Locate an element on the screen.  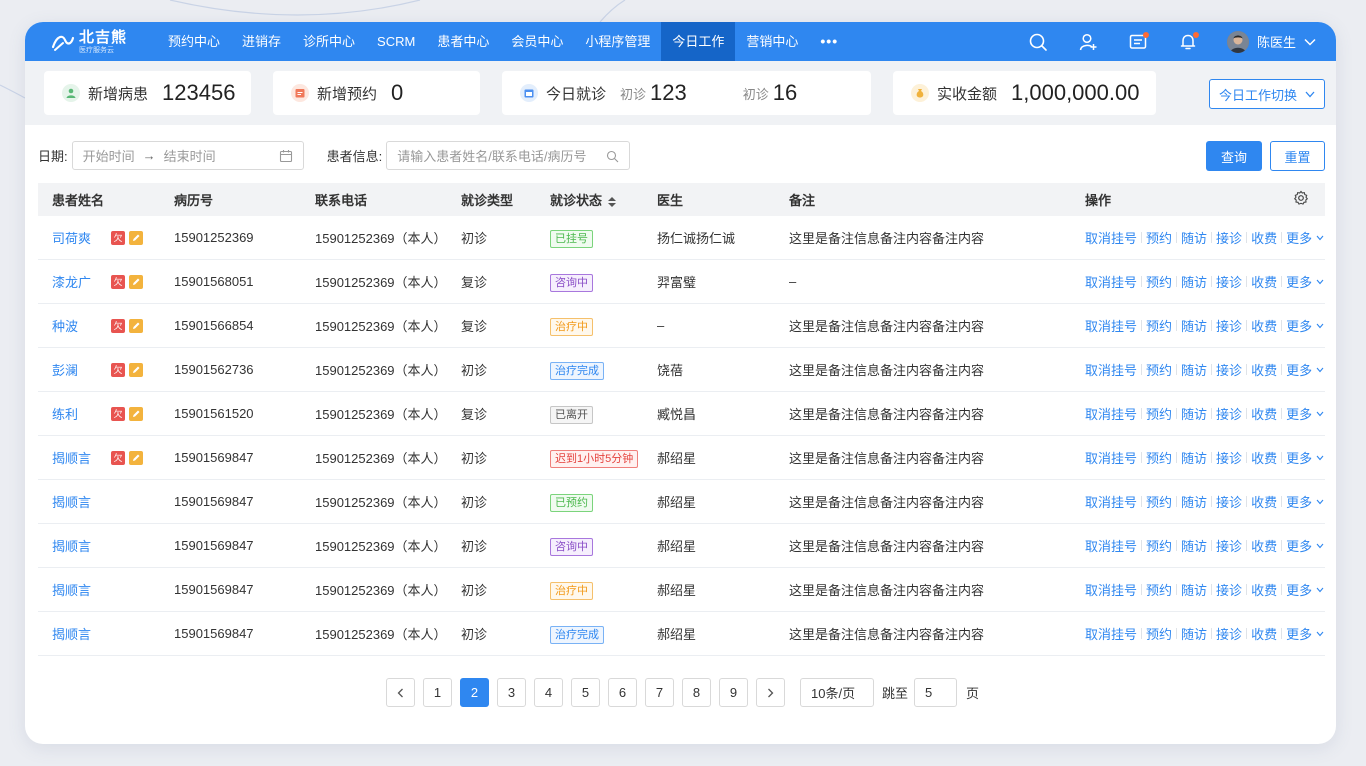
page-button: 2 is located at coordinates (474, 692).